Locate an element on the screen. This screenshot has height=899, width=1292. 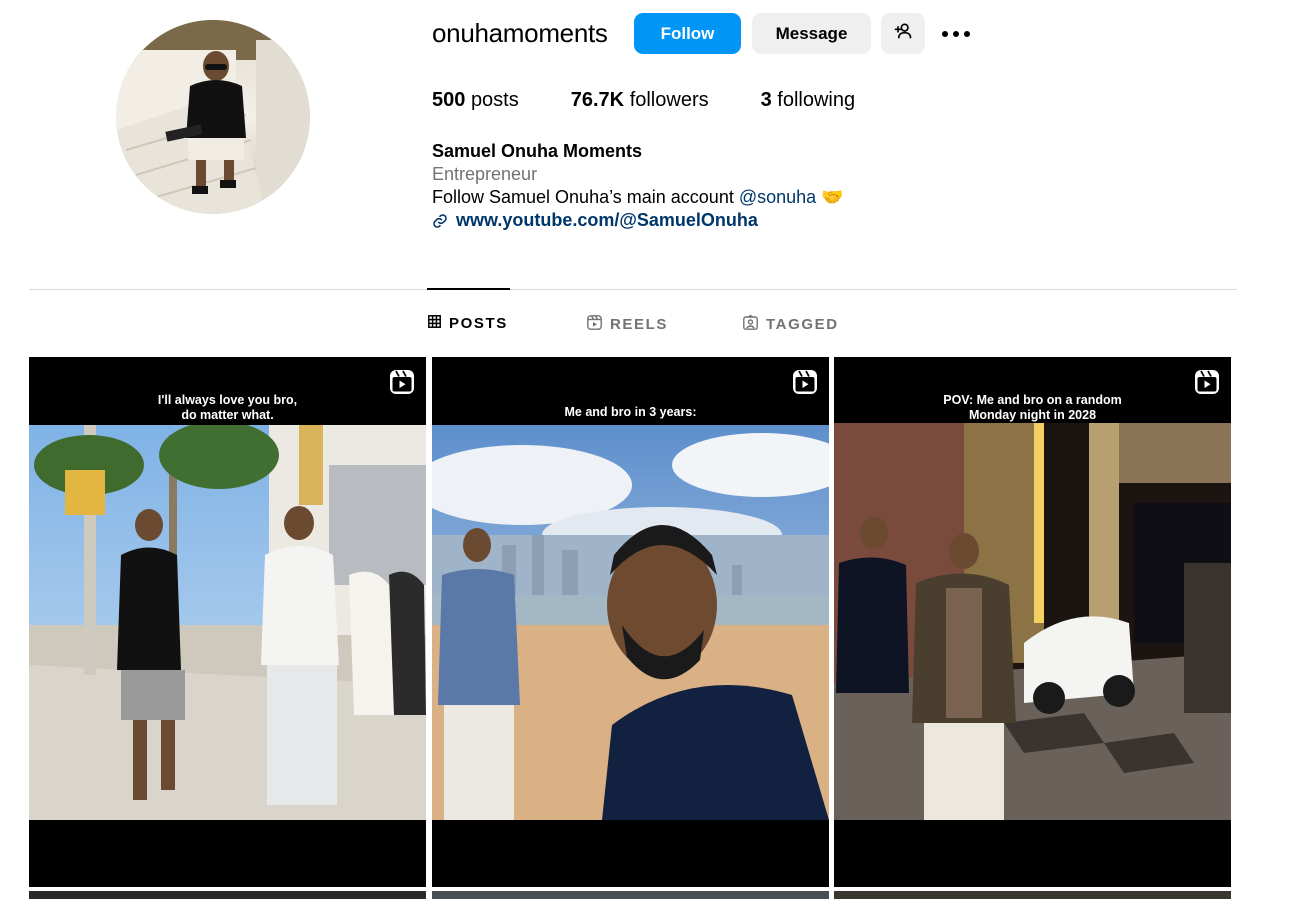
bio-website-link: www.youtube.com/@SamuelOnuha is located at coordinates (595, 220).